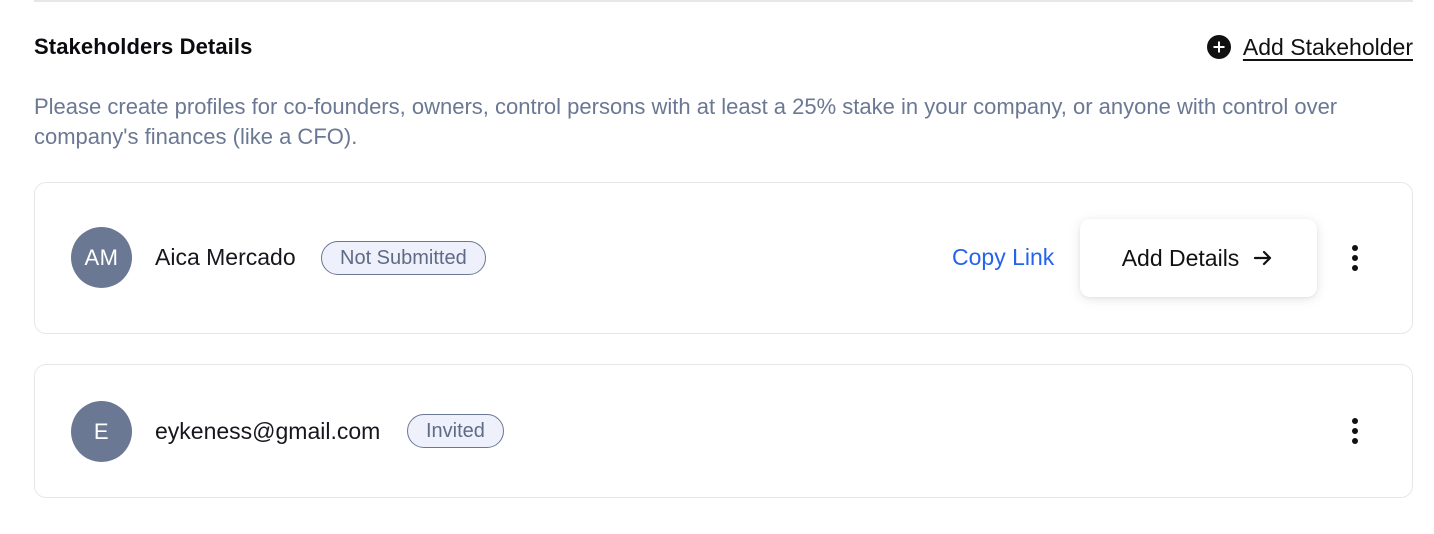 This screenshot has height=534, width=1434. What do you see at coordinates (1003, 257) in the screenshot?
I see `copy-link-button: Copy Link` at bounding box center [1003, 257].